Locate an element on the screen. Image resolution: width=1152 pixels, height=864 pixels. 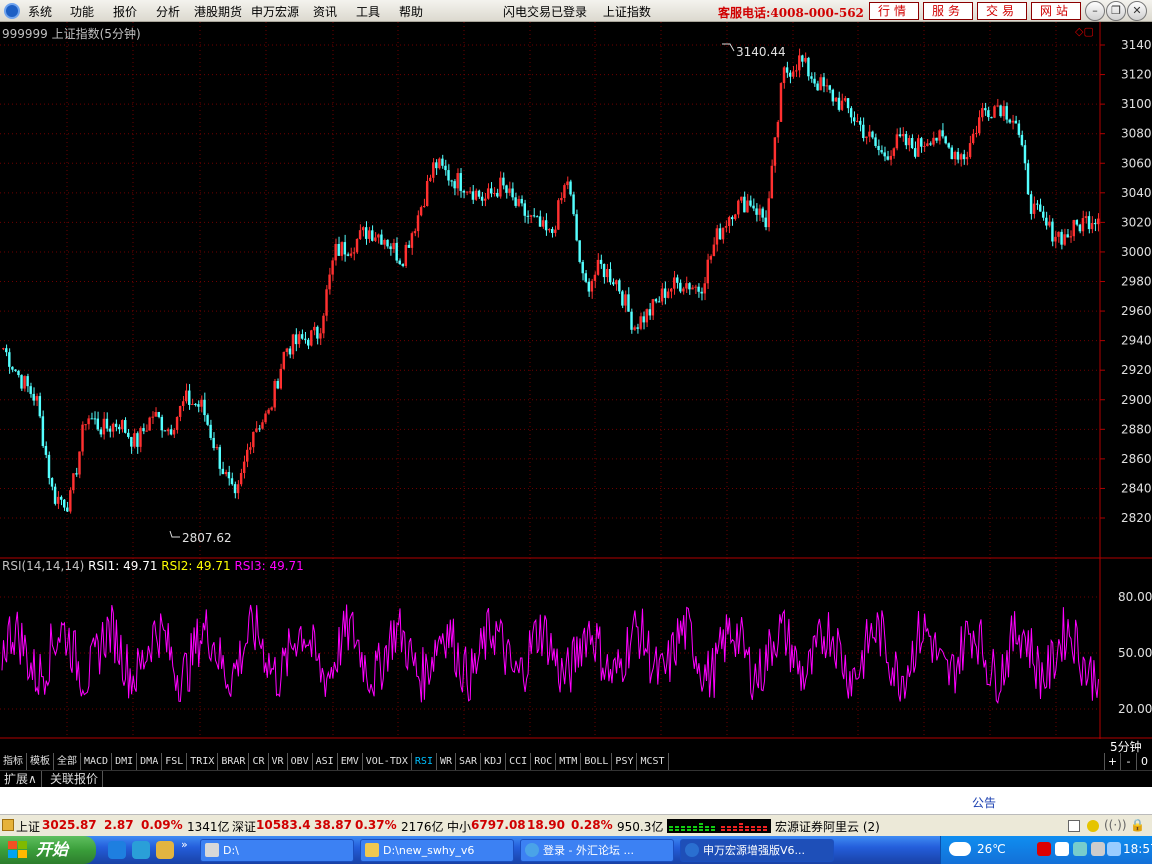
service-button: 服务 is located at coordinates (948, 11).